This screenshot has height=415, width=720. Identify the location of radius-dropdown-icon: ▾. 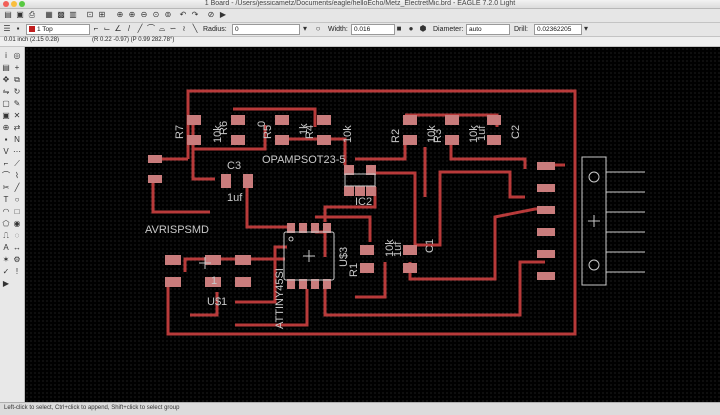
(305, 29).